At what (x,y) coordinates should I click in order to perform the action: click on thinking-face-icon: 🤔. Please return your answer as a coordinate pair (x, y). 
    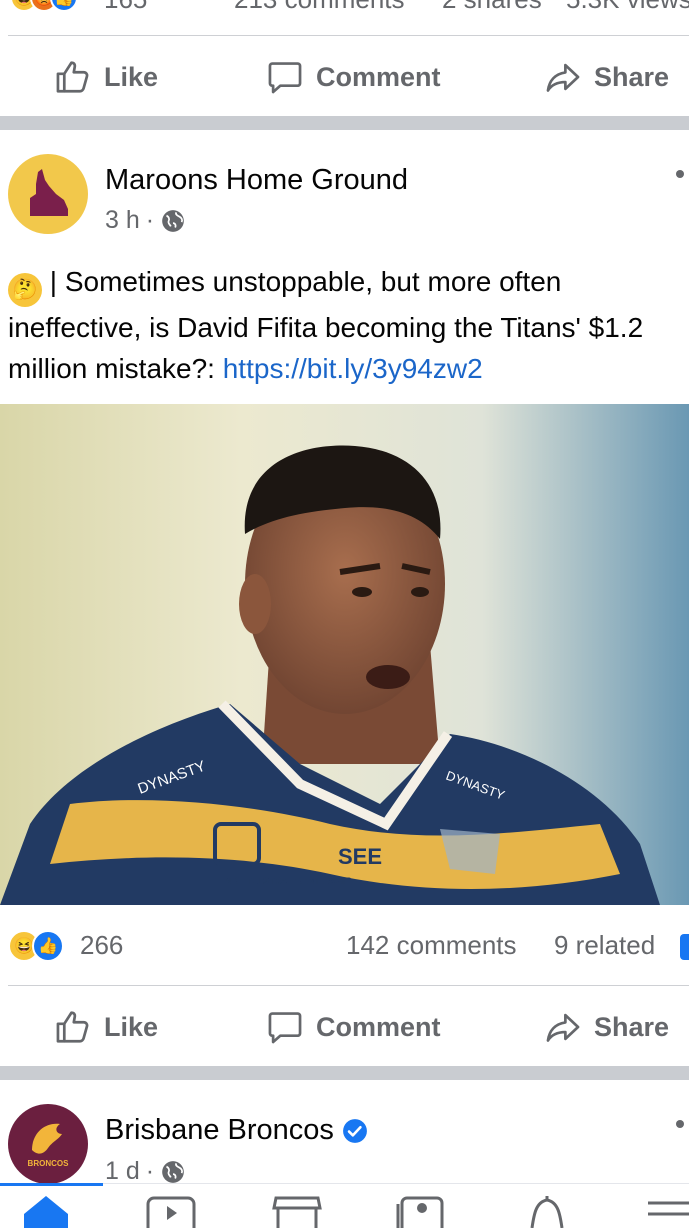
    Looking at the image, I should click on (25, 290).